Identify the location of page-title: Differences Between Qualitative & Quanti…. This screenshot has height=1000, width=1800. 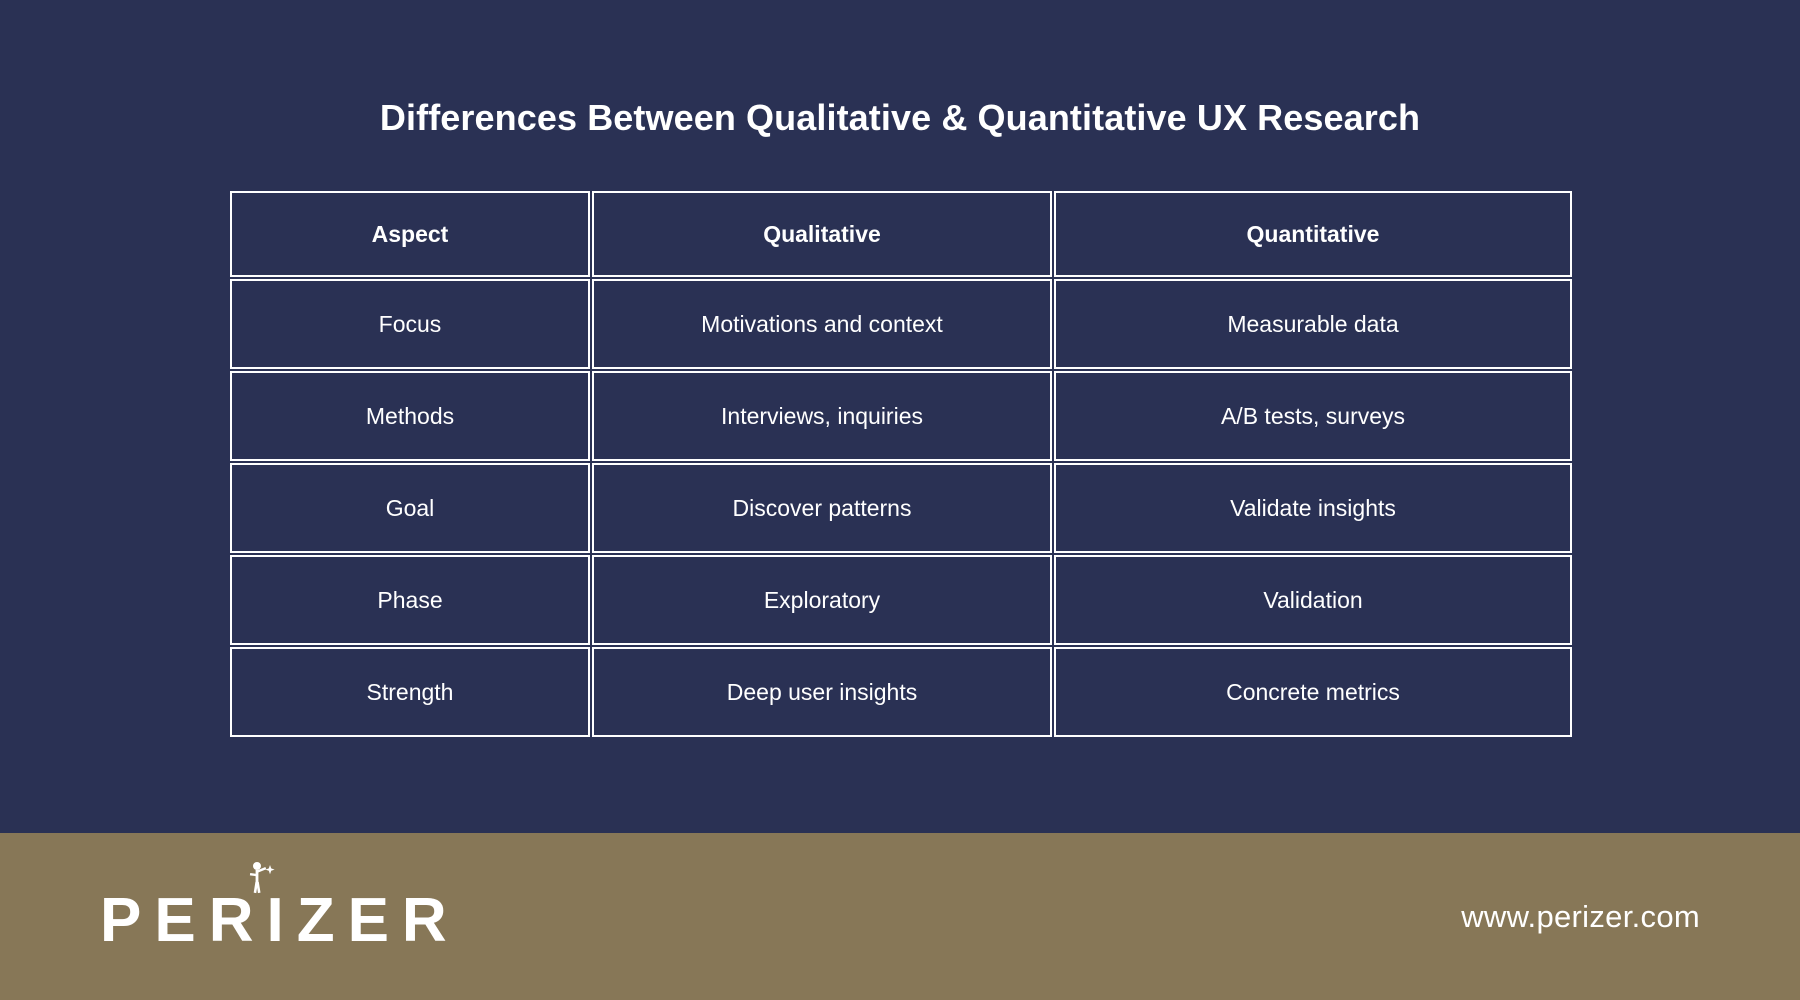
(900, 117).